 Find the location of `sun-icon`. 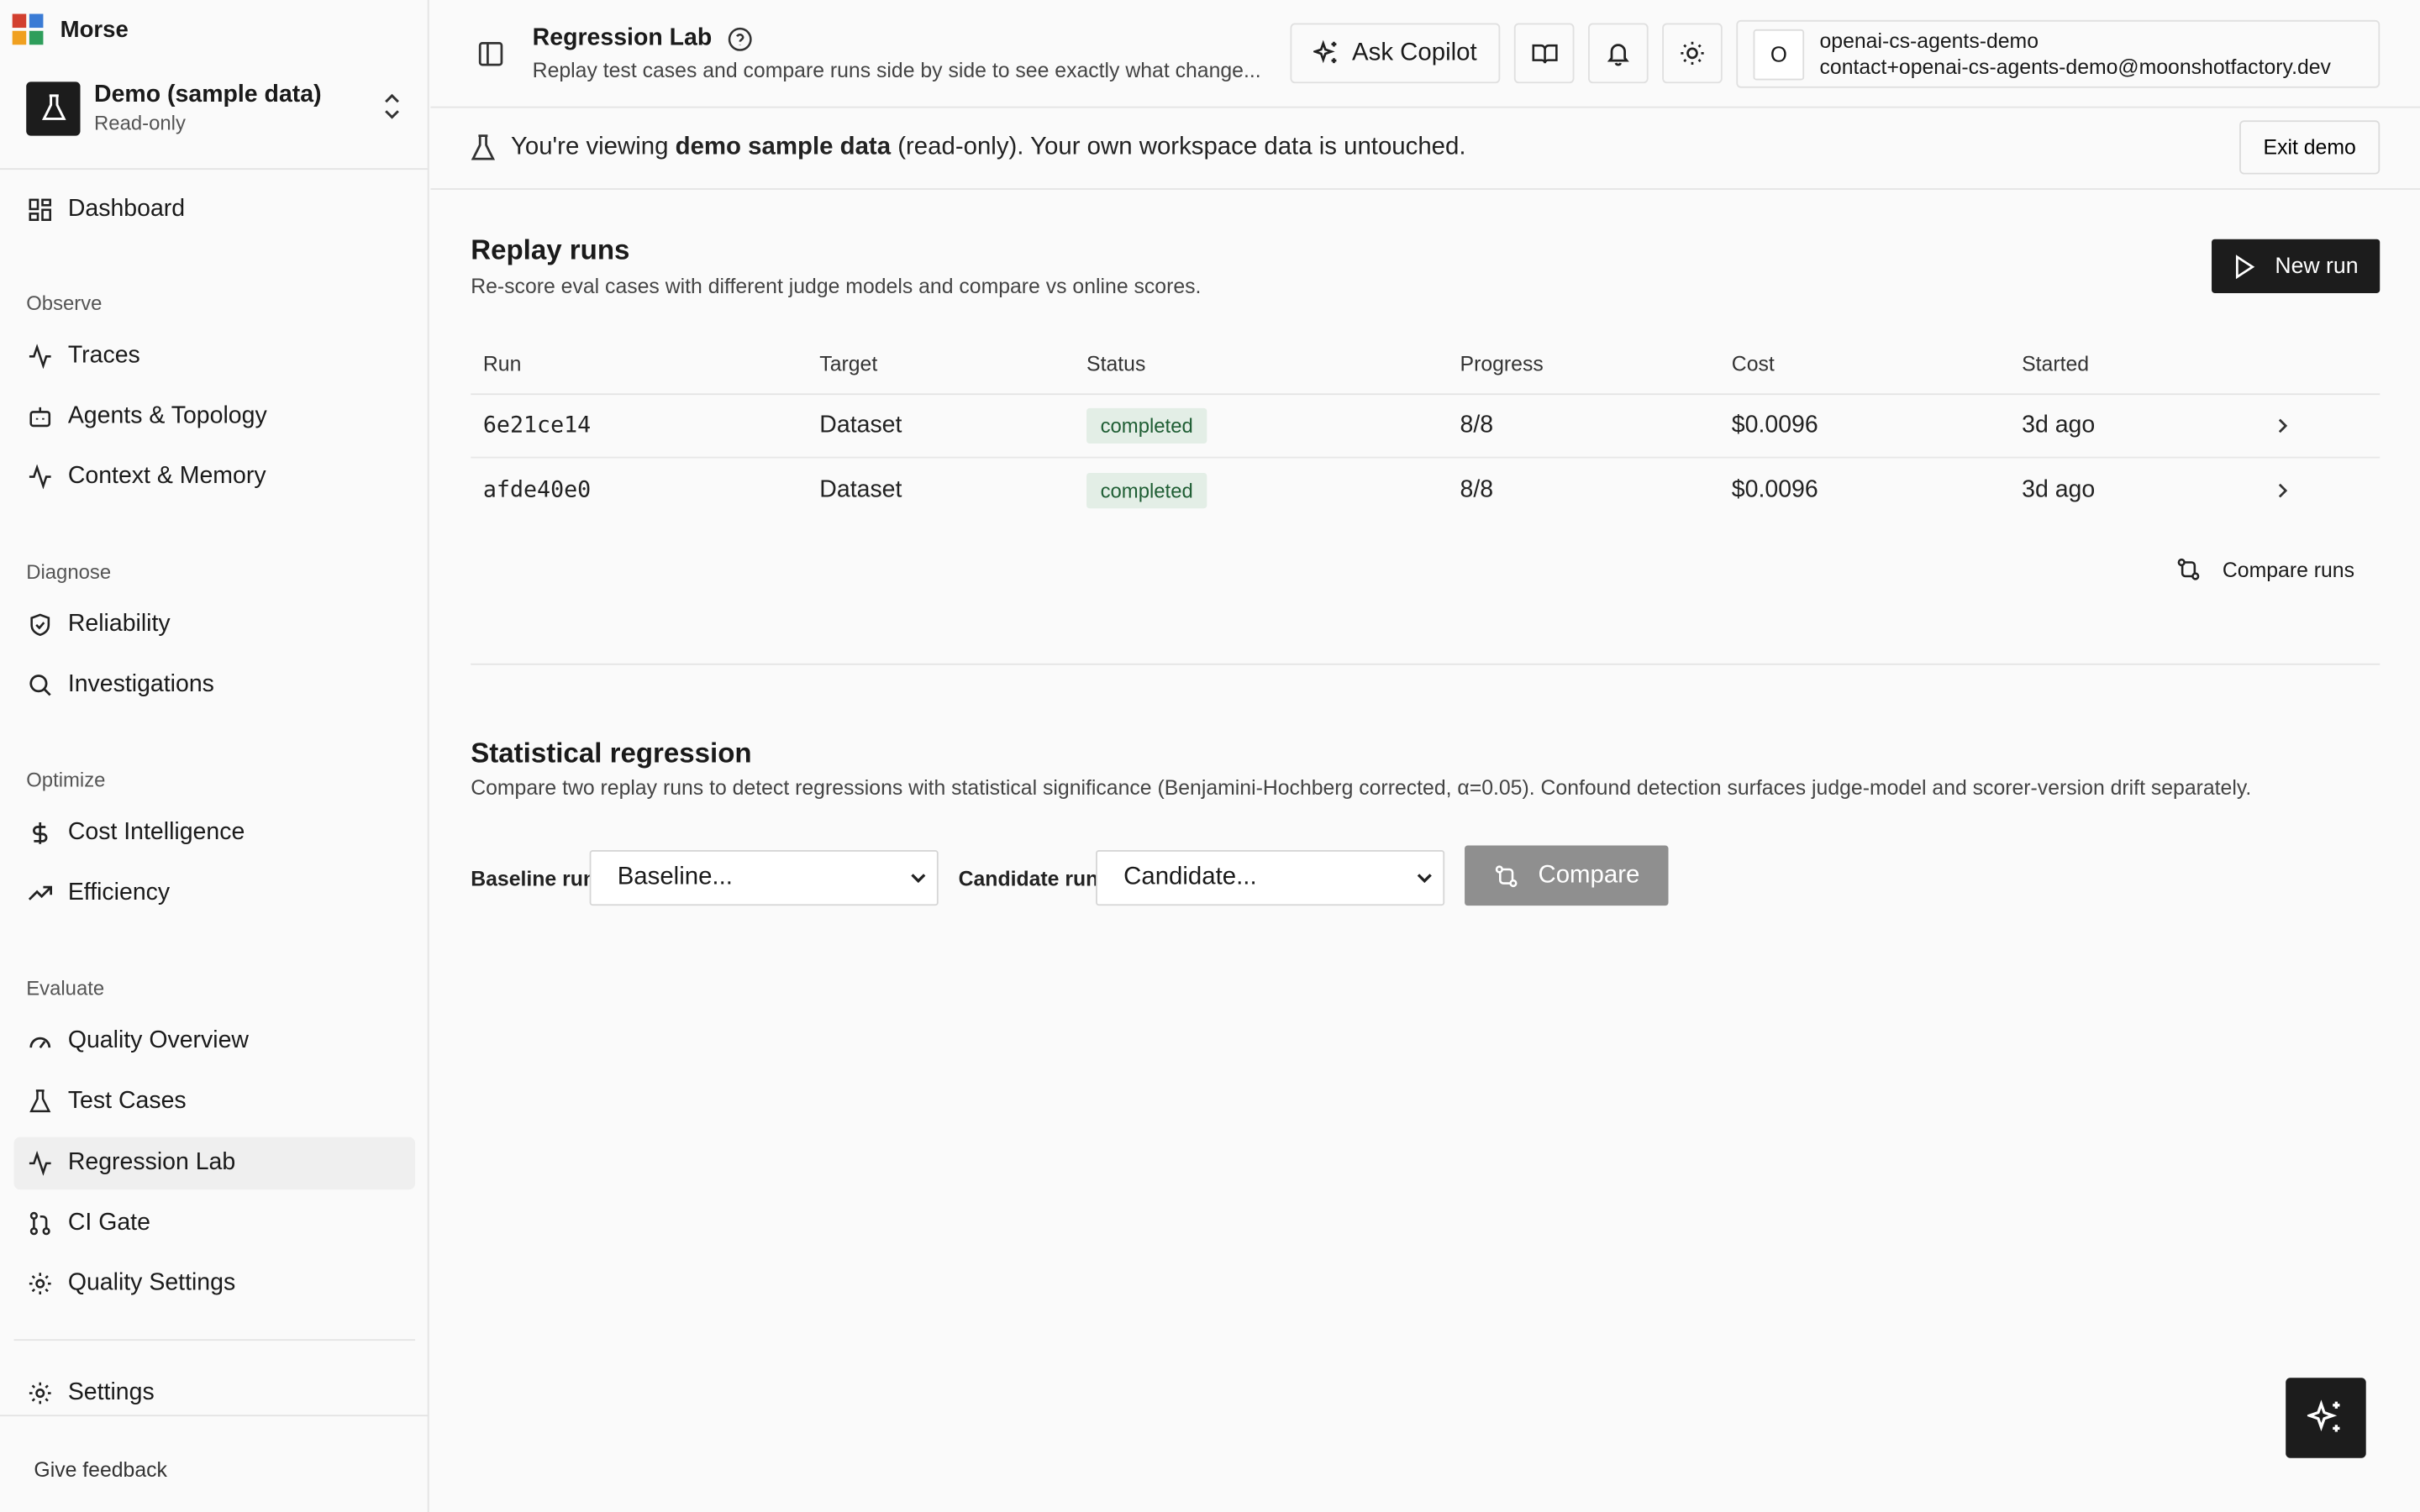

sun-icon is located at coordinates (1692, 53).